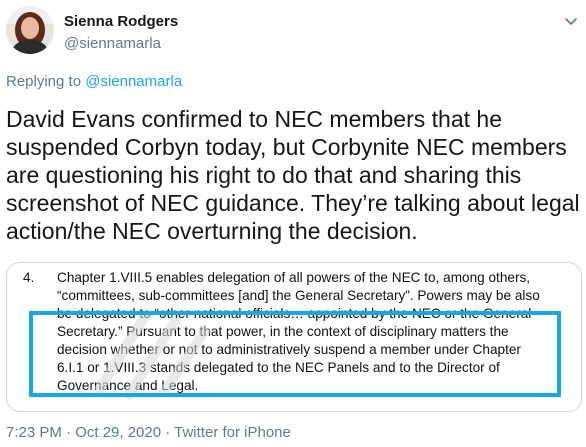 The height and width of the screenshot is (447, 586). I want to click on replying-to-link: @siennamarla, so click(133, 81).